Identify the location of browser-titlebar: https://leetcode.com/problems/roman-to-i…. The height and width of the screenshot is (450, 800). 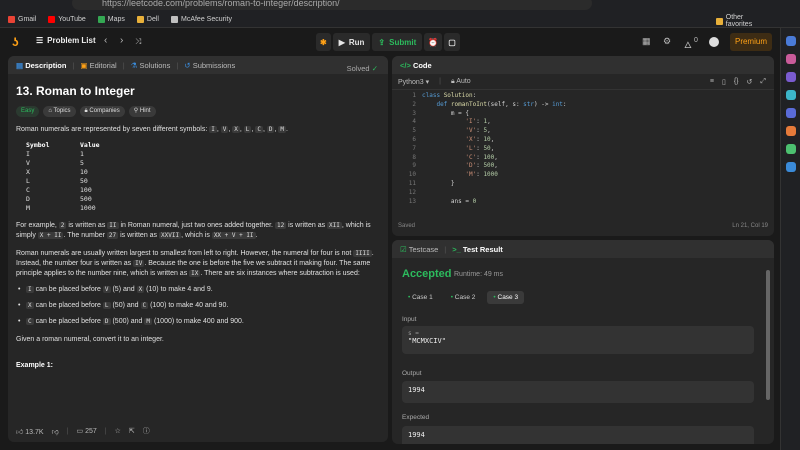
(400, 5).